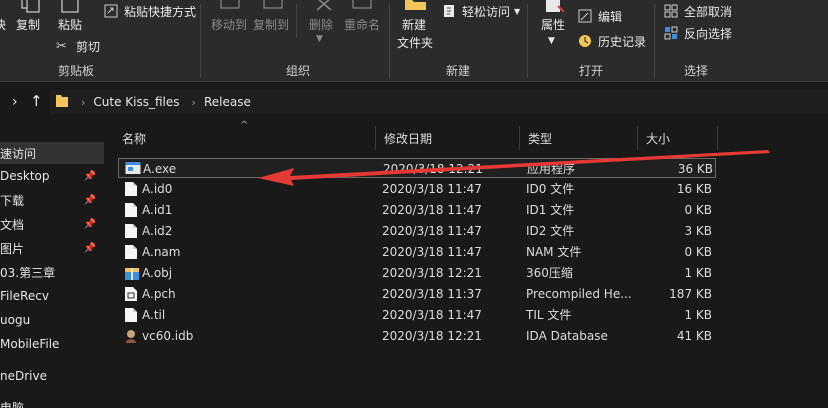 This screenshot has width=828, height=408. I want to click on invert-selection-button: 反向选择, so click(698, 33).